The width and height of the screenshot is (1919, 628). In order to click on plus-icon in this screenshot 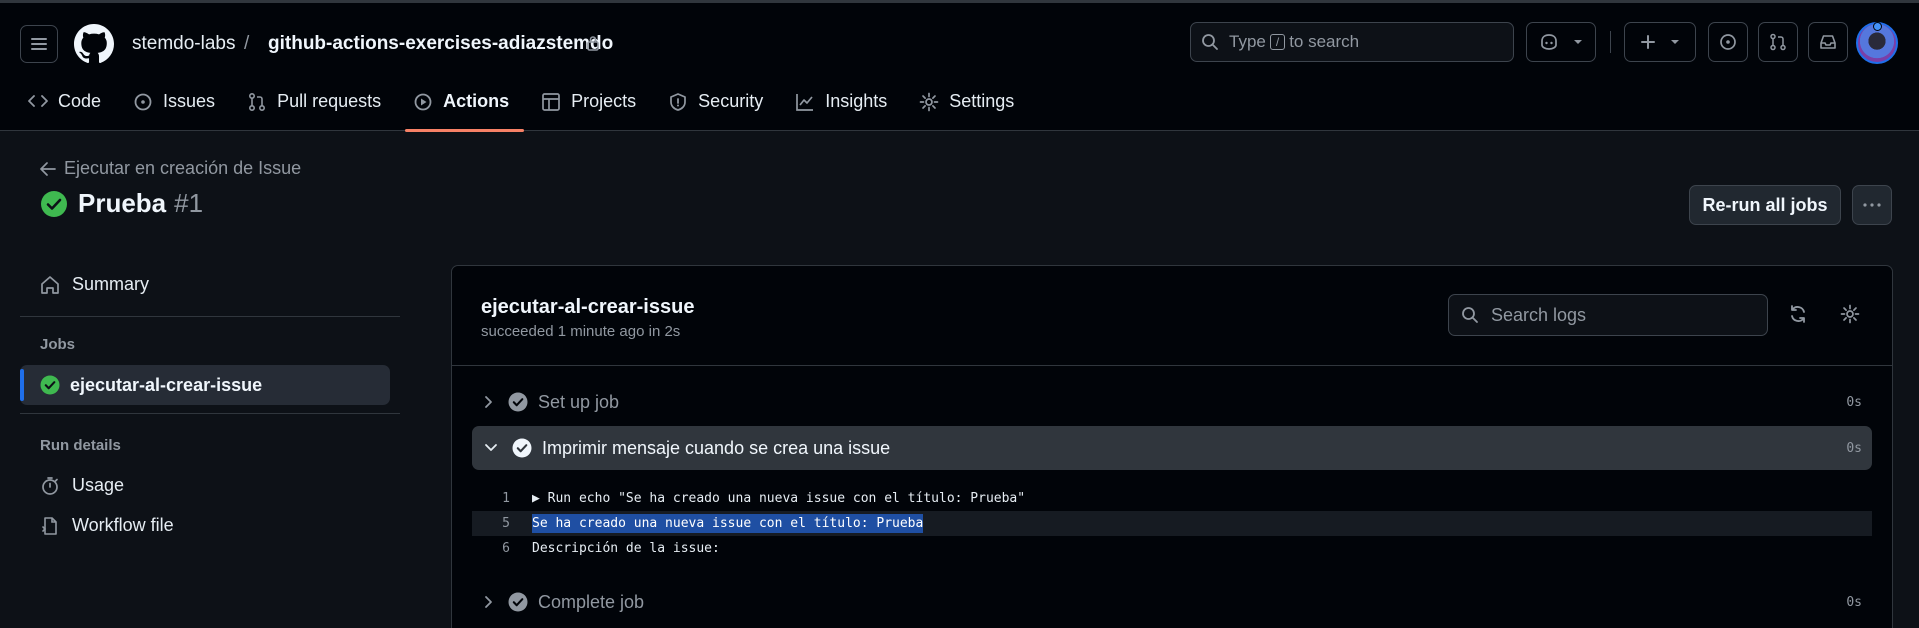, I will do `click(1648, 42)`.